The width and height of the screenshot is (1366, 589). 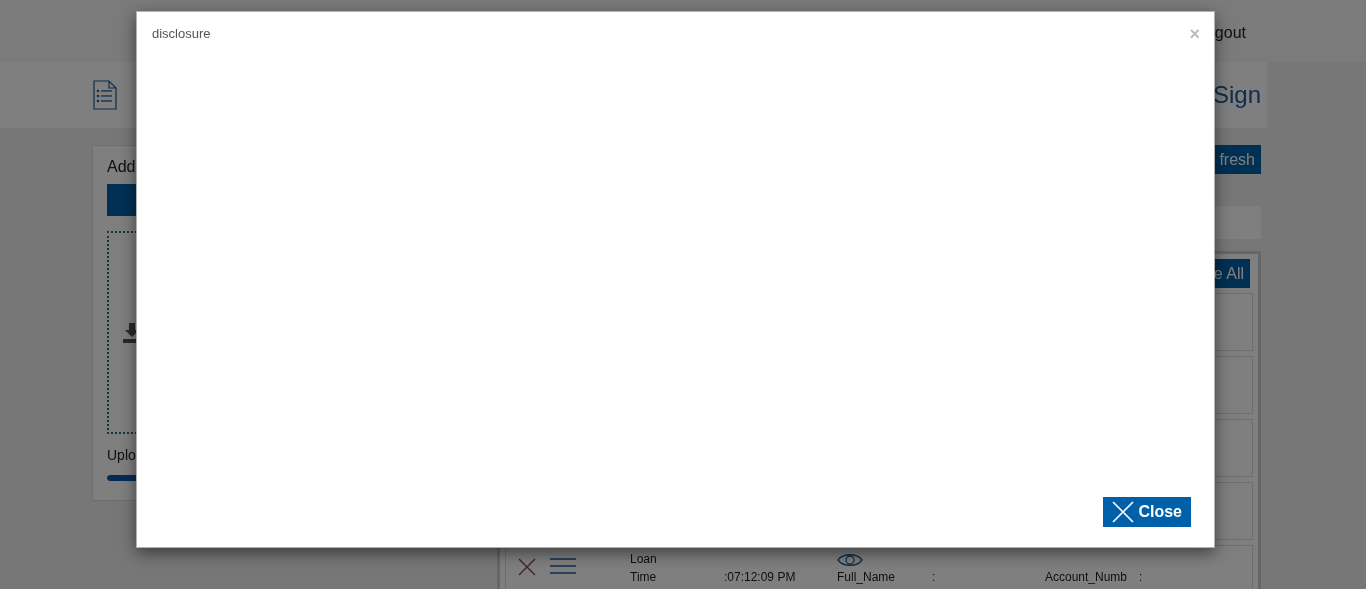 I want to click on delete-icon, so click(x=527, y=567).